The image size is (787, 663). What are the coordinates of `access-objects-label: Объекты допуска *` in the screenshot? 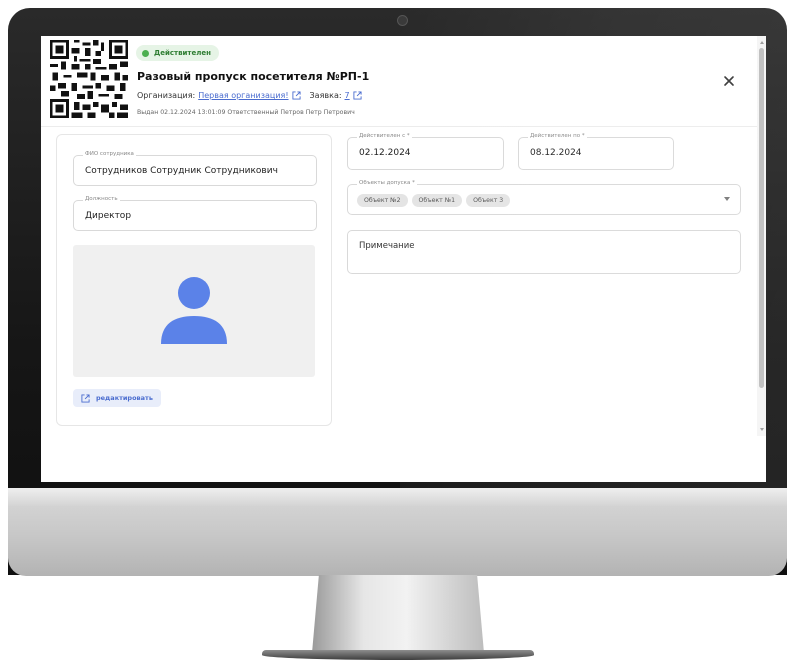 It's located at (387, 183).